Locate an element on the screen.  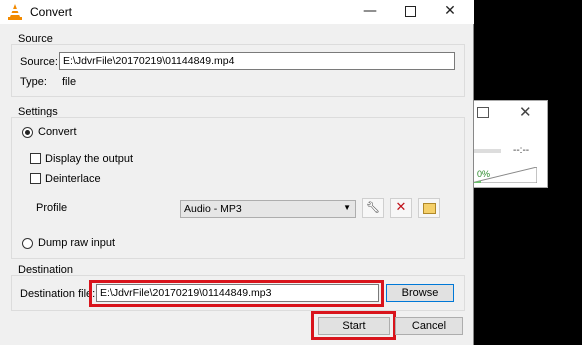
destination-highlight is located at coordinates (236, 293).